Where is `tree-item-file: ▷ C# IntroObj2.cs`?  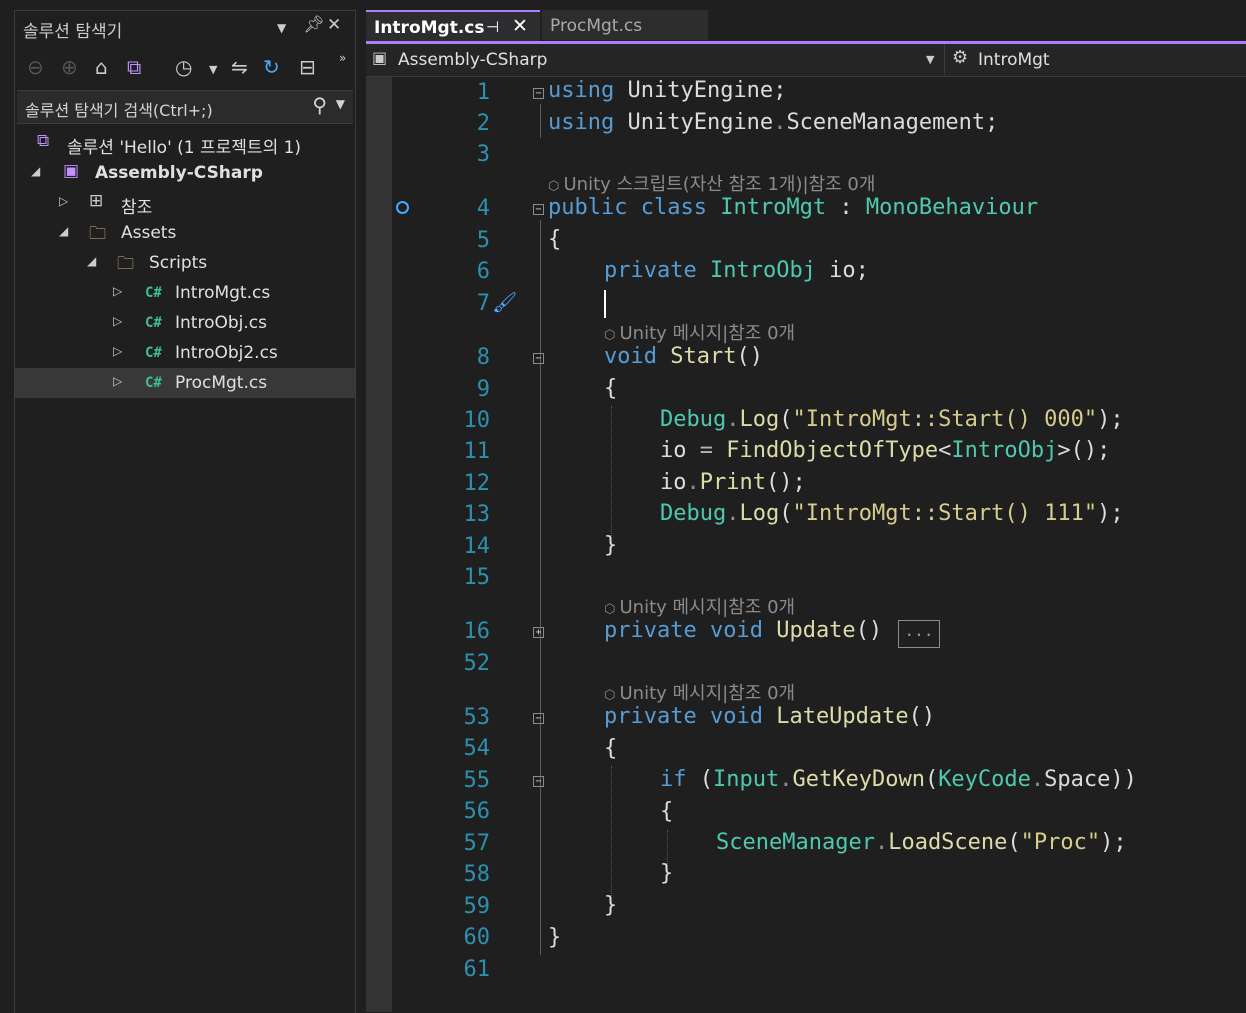
tree-item-file: ▷ C# IntroObj2.cs is located at coordinates (185, 353).